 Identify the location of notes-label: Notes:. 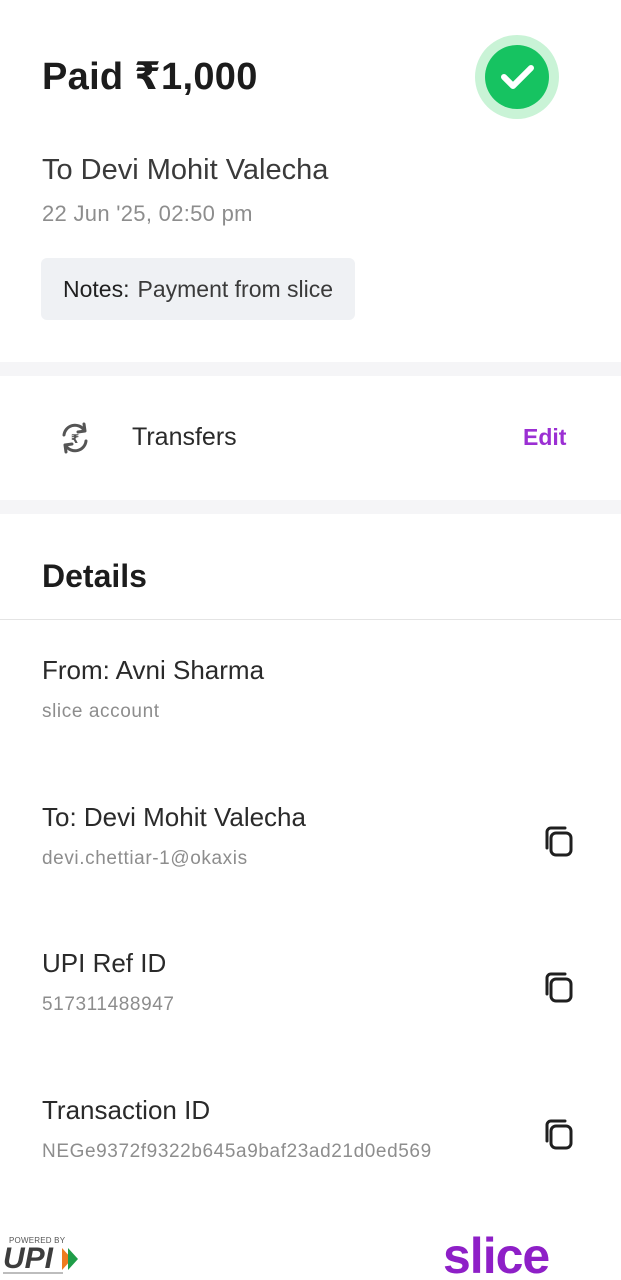
(96, 288).